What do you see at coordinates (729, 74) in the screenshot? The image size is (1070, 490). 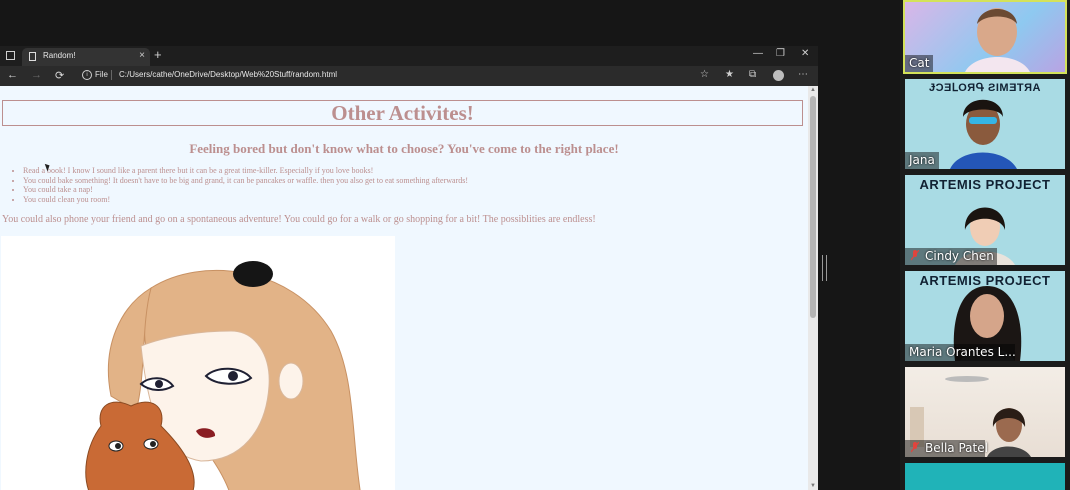 I see `favorites-icon: ★` at bounding box center [729, 74].